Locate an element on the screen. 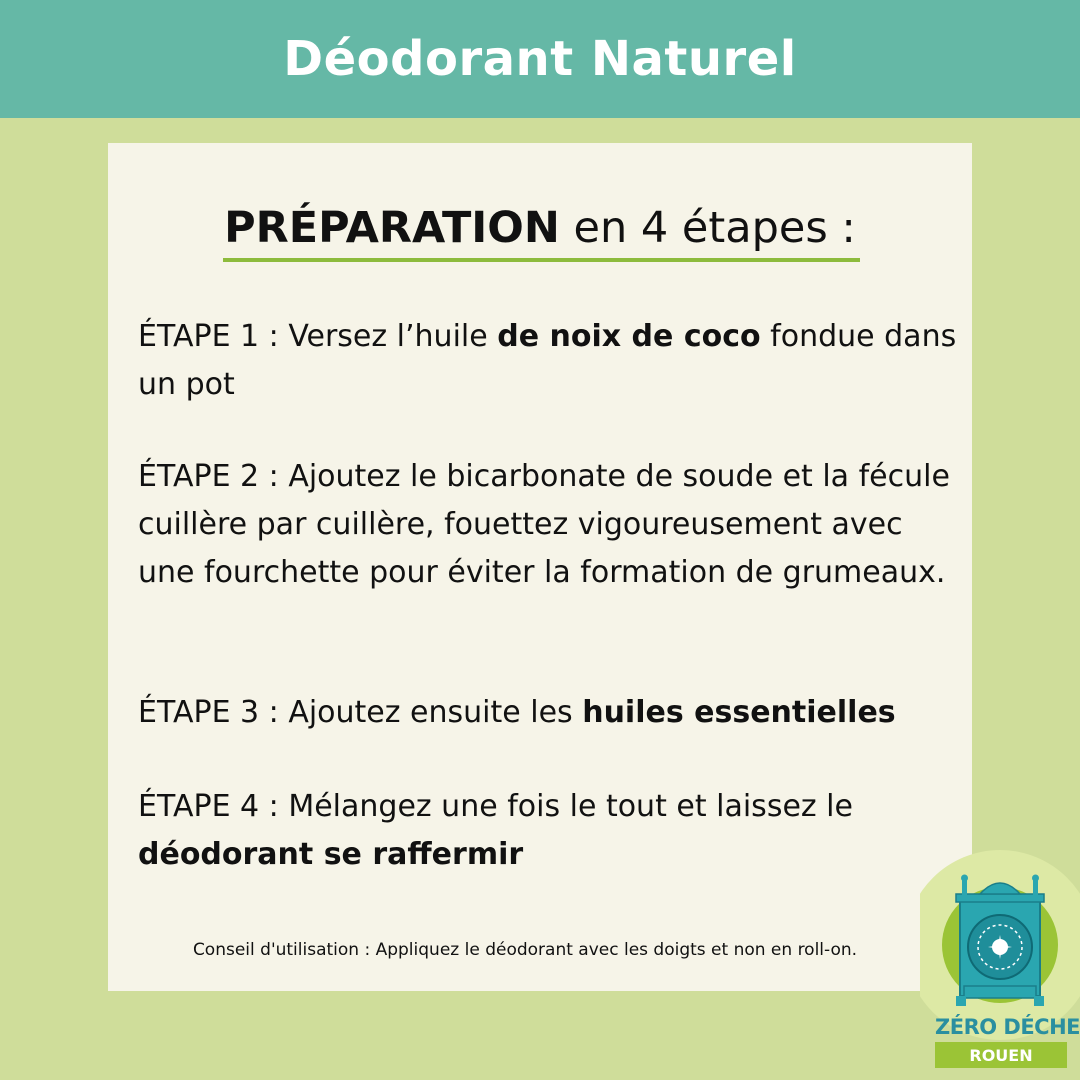 This screenshot has width=1080, height=1080. step-4-bold: déodorant se raffermir is located at coordinates (331, 854).